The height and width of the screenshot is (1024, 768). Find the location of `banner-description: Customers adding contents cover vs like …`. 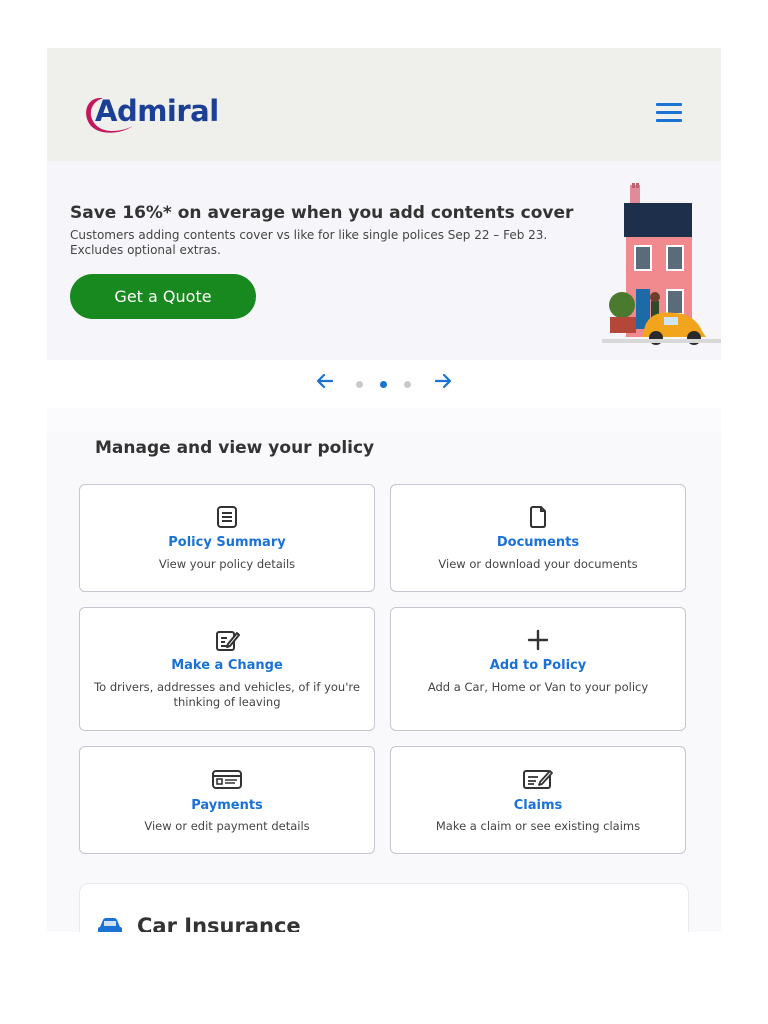

banner-description: Customers adding contents cover vs like … is located at coordinates (309, 242).